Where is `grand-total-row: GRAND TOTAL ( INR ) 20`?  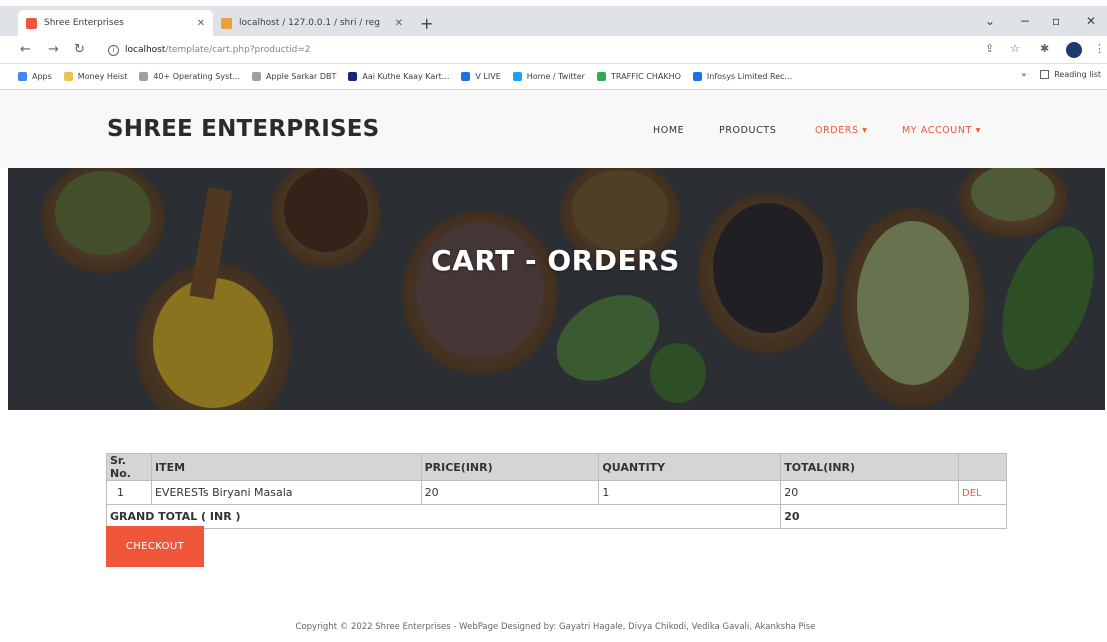
grand-total-row: GRAND TOTAL ( INR ) 20 is located at coordinates (556, 516).